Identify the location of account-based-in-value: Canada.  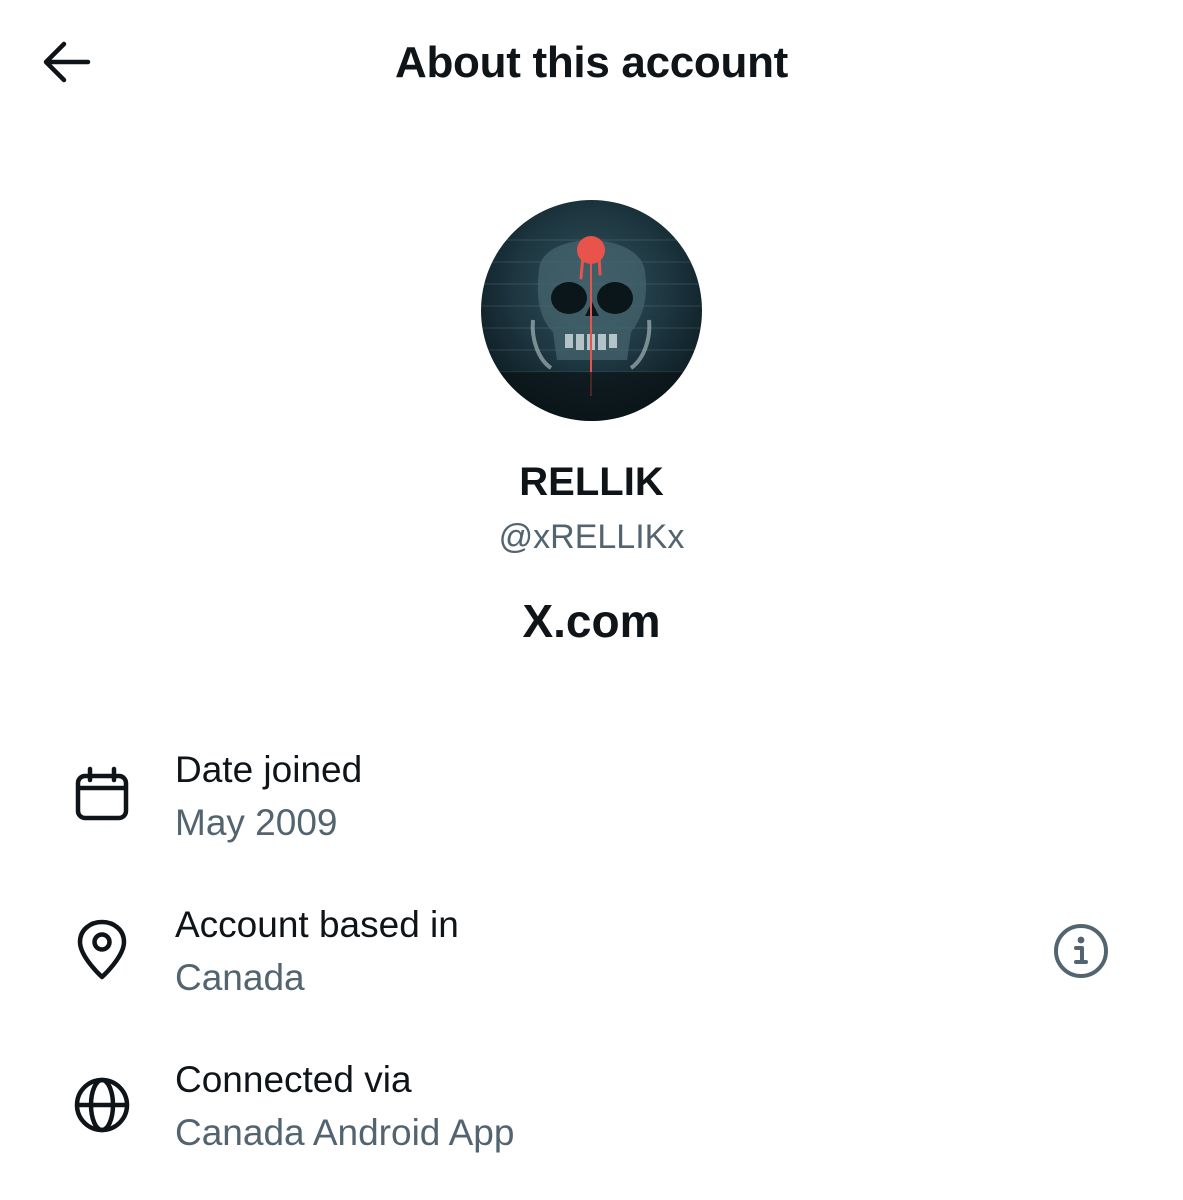
(240, 977).